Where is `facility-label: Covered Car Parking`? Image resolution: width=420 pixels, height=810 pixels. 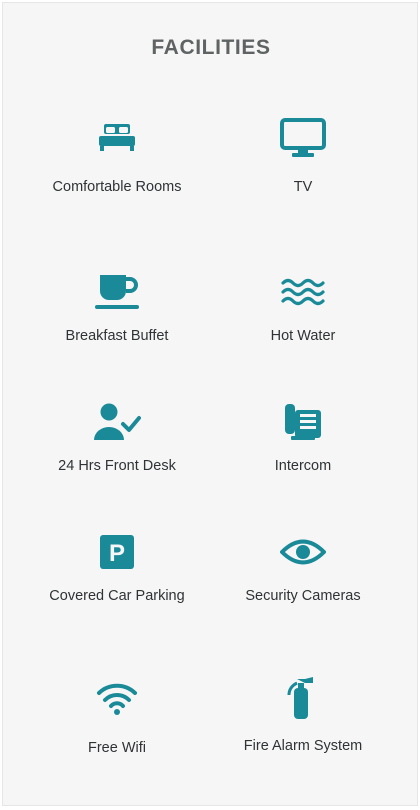
facility-label: Covered Car Parking is located at coordinates (117, 596).